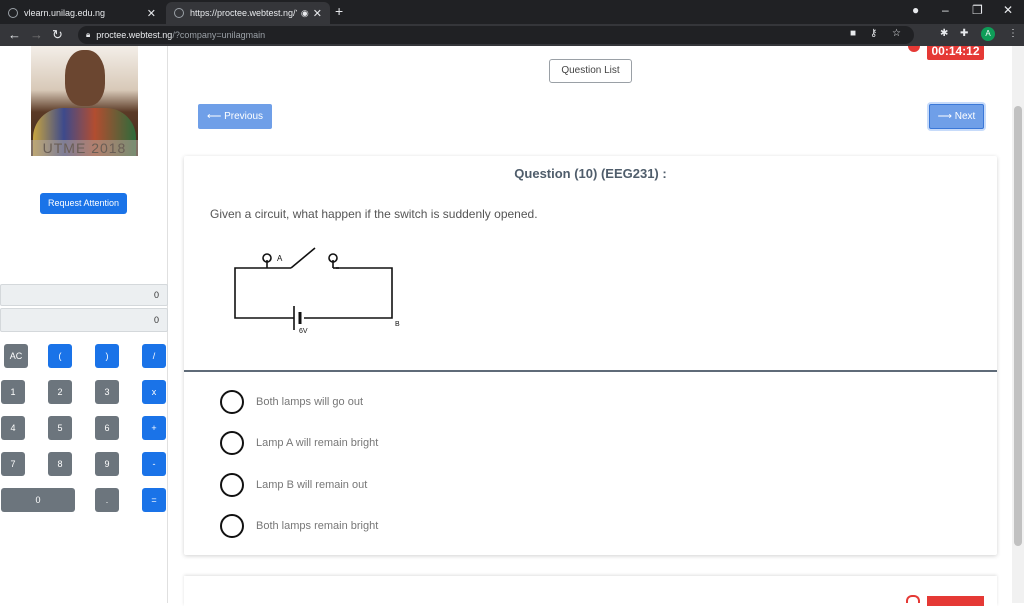  Describe the element at coordinates (317, 443) in the screenshot. I see `option-label: Lamp A will remain bright` at that location.